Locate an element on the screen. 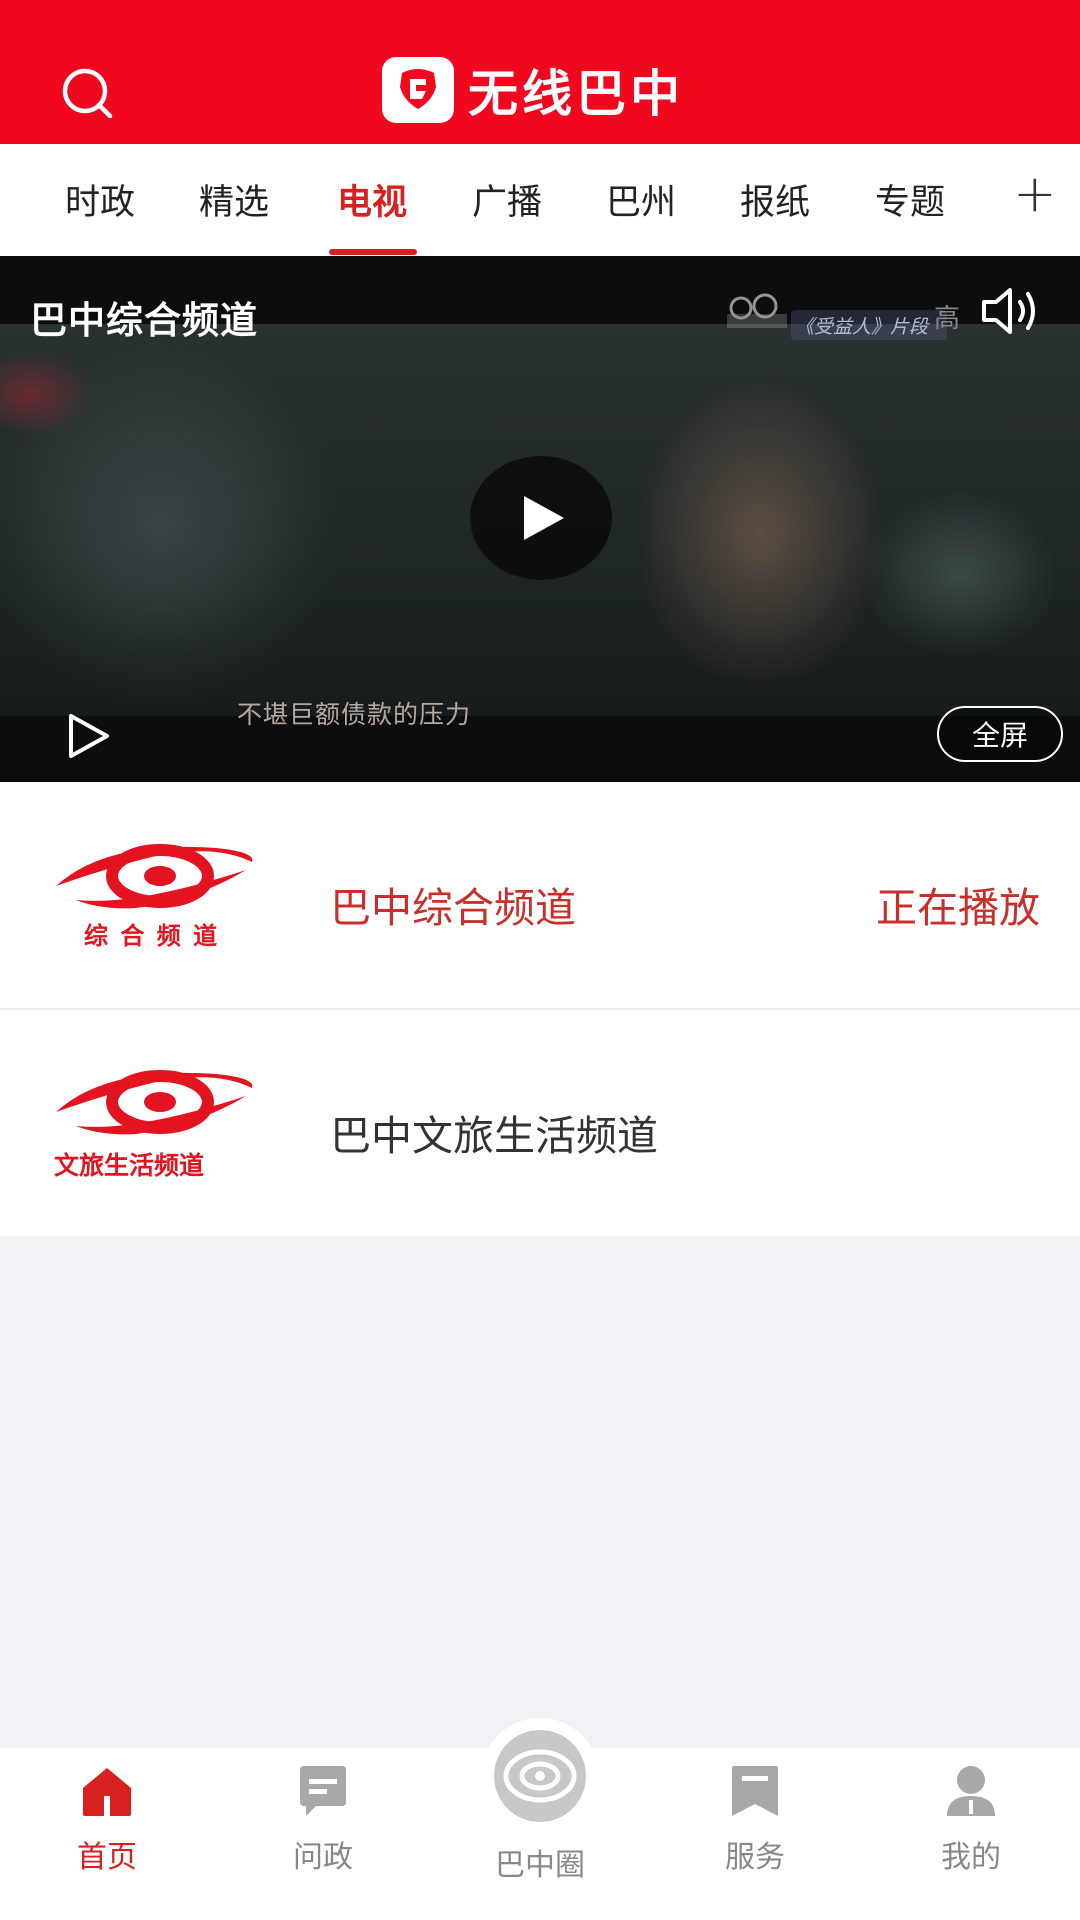 The height and width of the screenshot is (1920, 1080). nav-label: 首页 is located at coordinates (107, 1857).